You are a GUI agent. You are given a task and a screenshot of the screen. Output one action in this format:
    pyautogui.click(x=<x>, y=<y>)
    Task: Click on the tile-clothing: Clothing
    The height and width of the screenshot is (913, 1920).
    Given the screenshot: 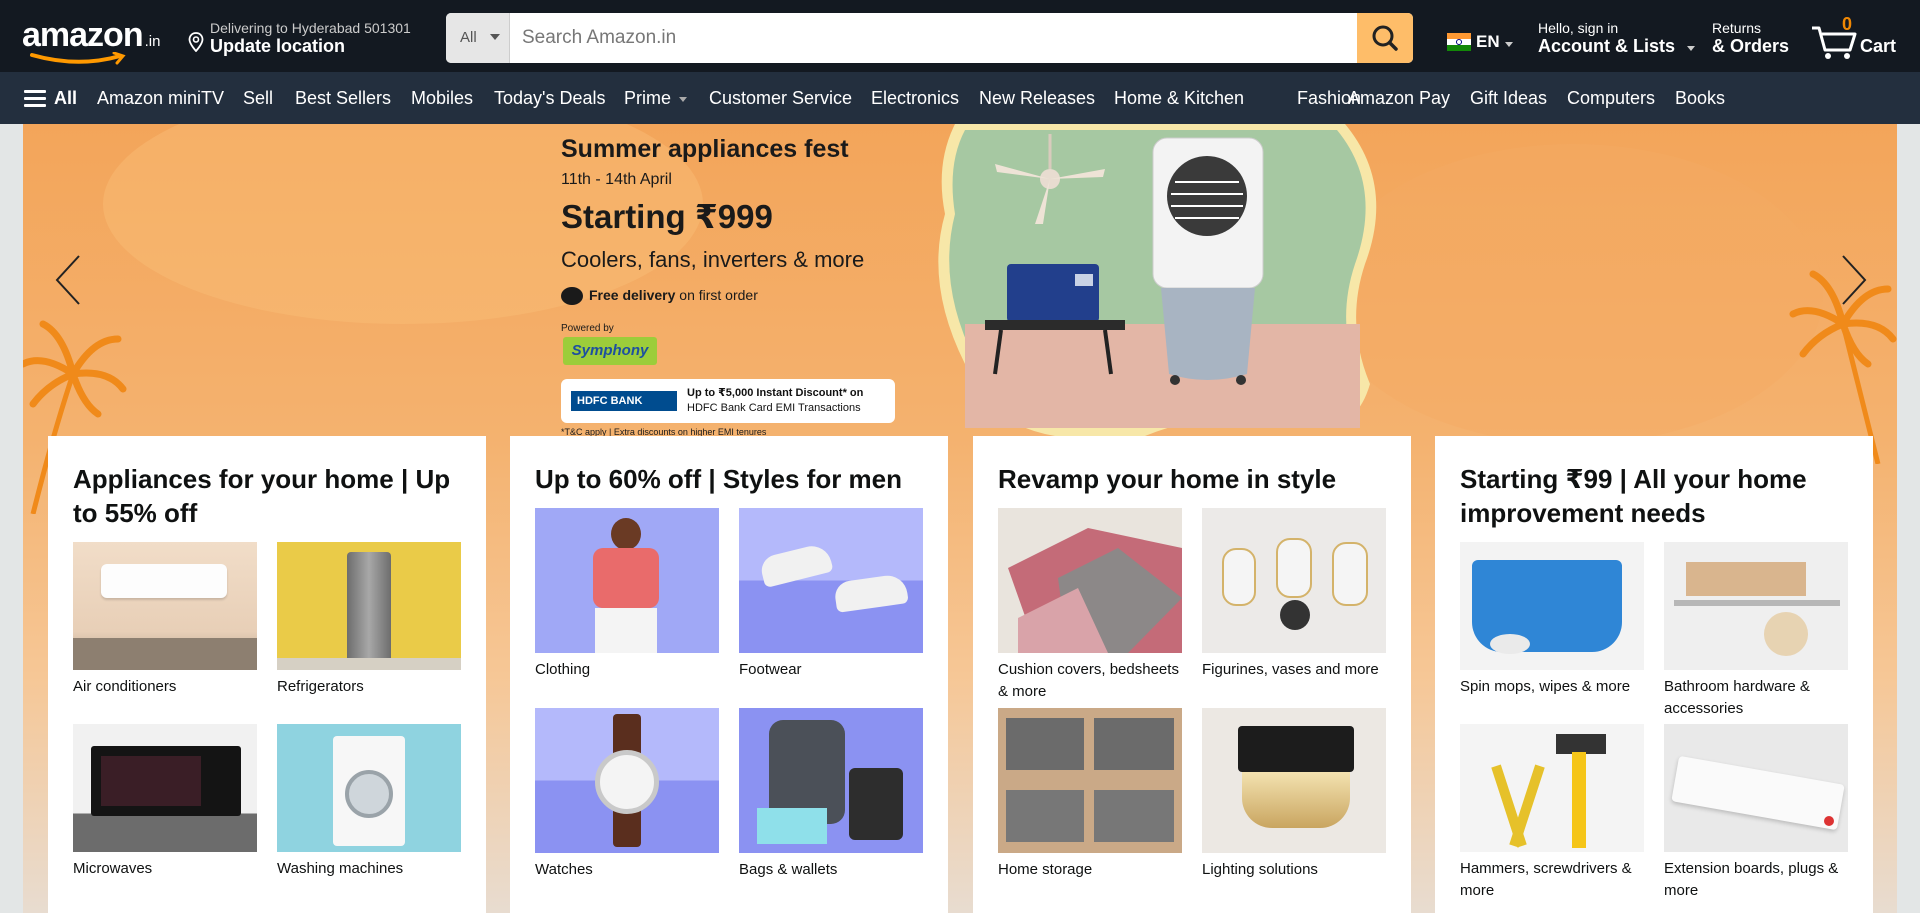 What is the action you would take?
    pyautogui.click(x=627, y=594)
    